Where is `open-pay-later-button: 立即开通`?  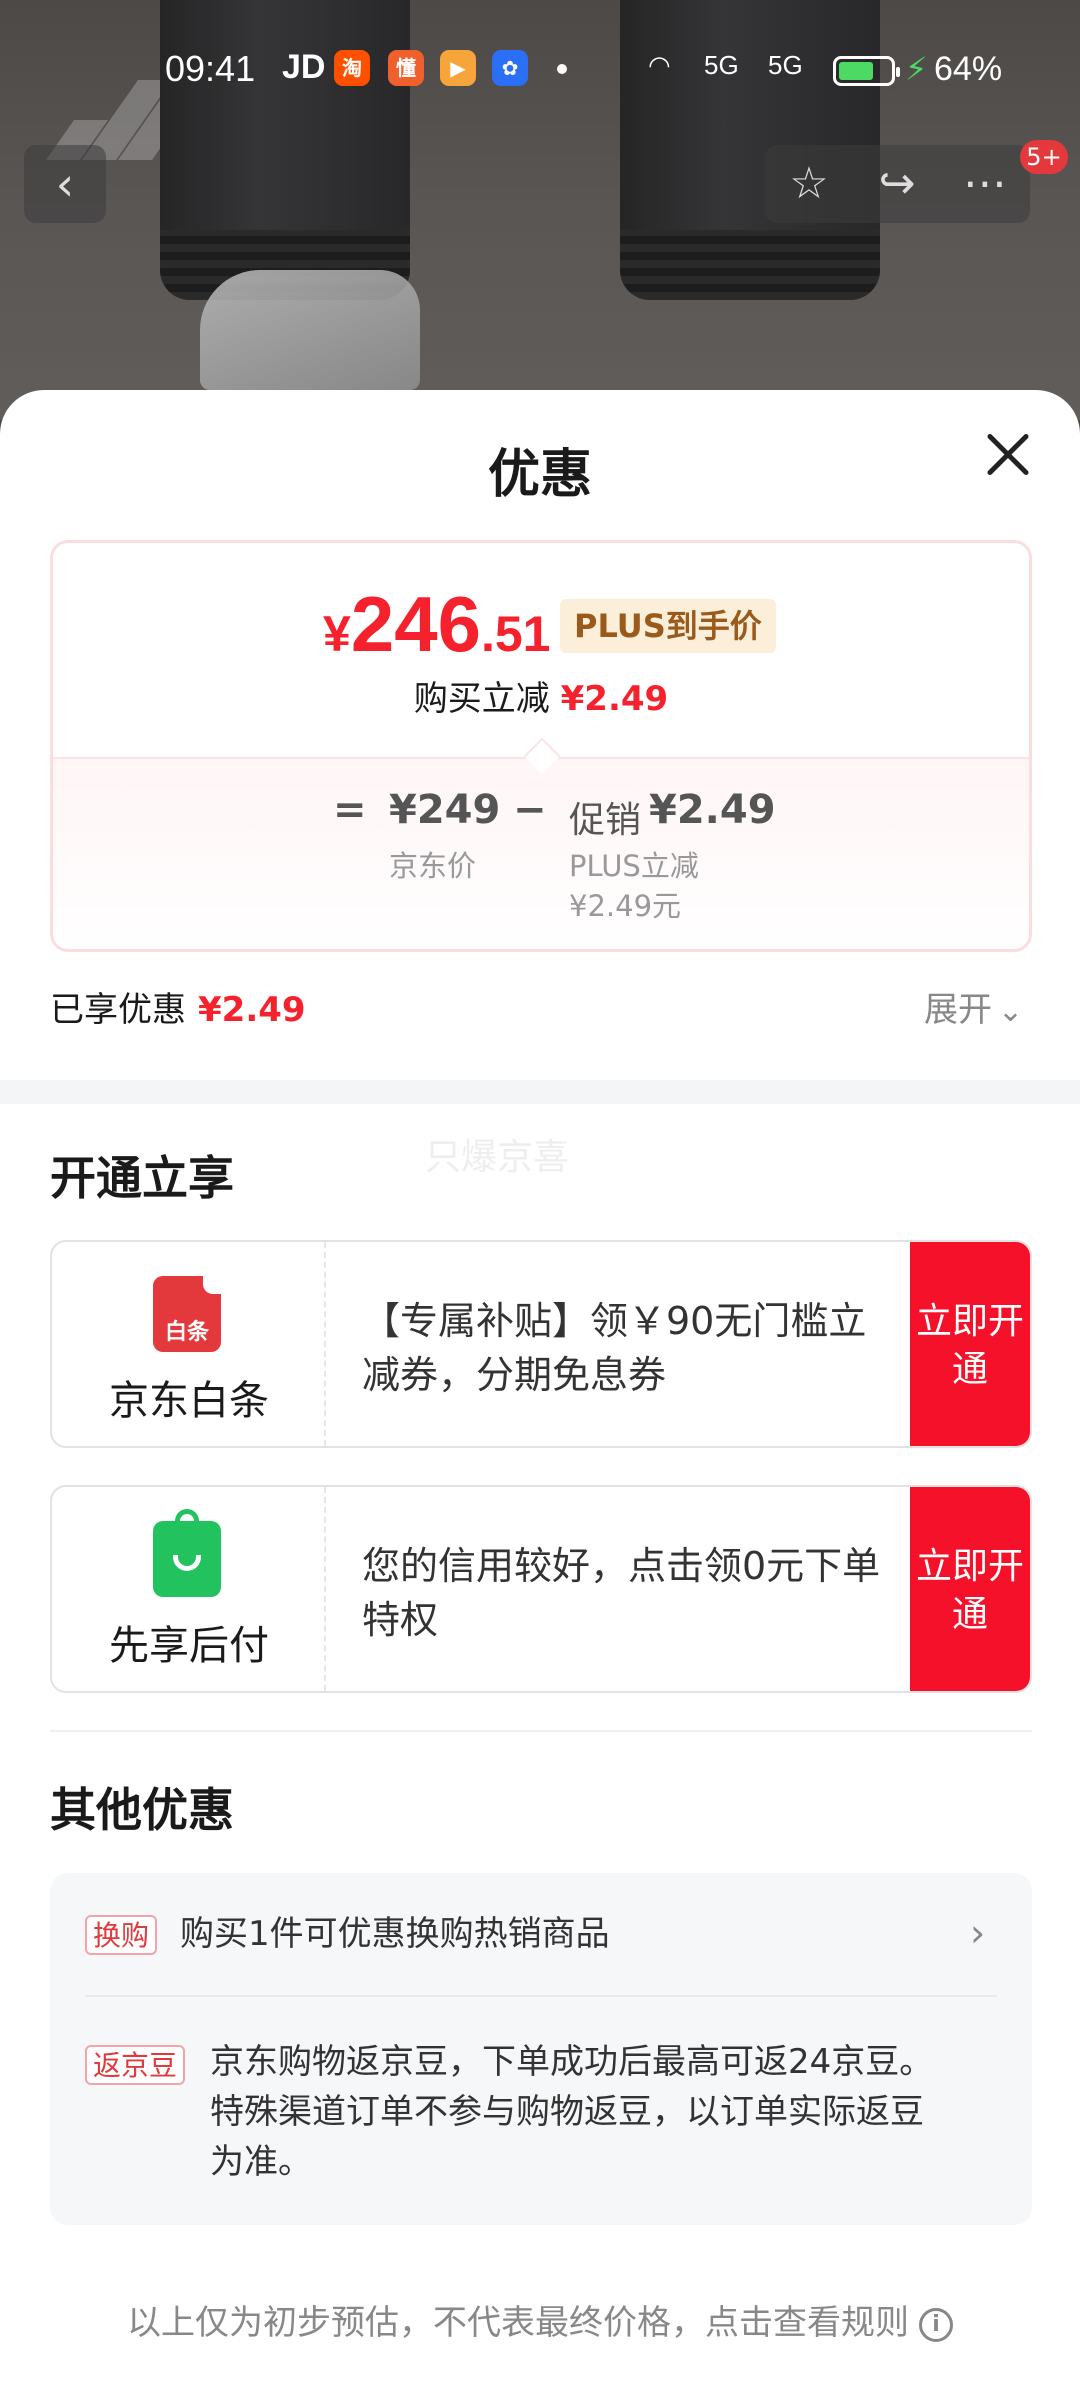 open-pay-later-button: 立即开通 is located at coordinates (970, 1589).